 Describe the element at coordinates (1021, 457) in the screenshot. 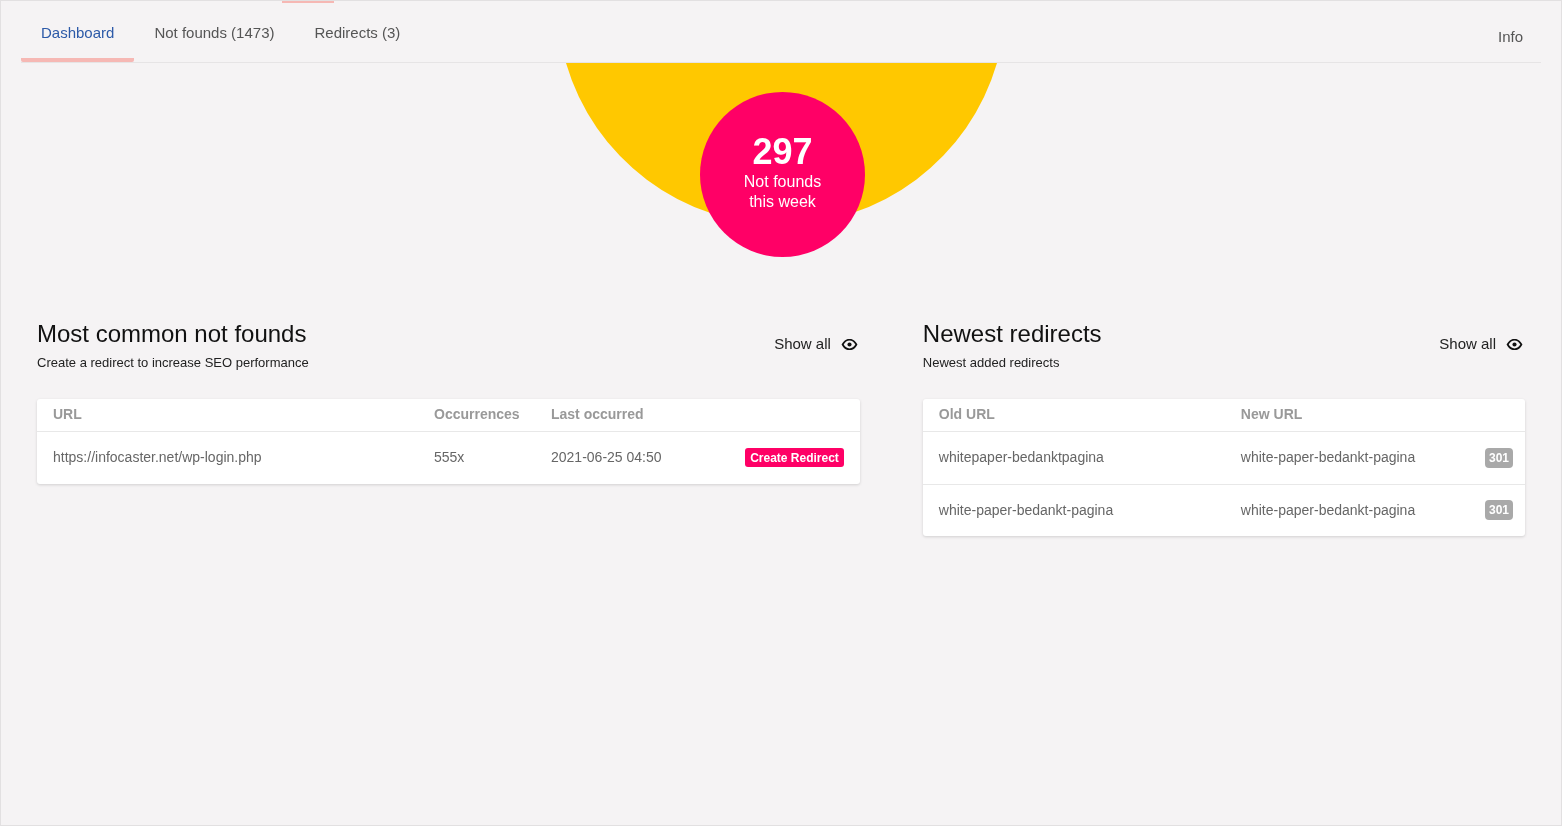

I see `table-cell-text: whitepaper-bedanktpagina` at that location.